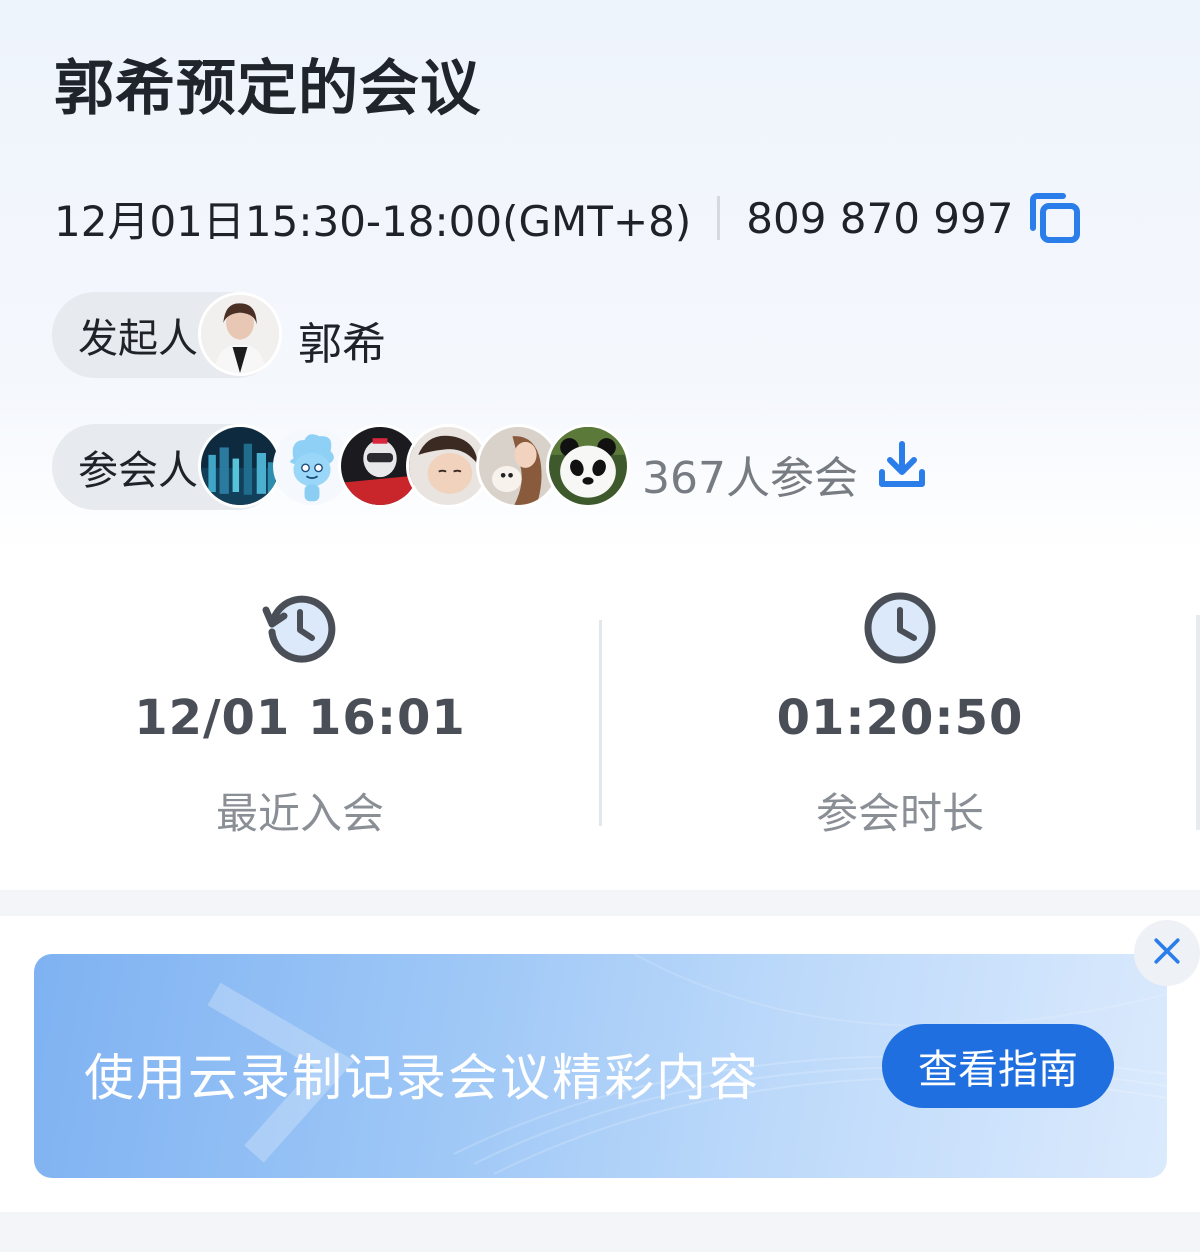 The width and height of the screenshot is (1200, 1252). Describe the element at coordinates (600, 1232) in the screenshot. I see `bottom-strip` at that location.